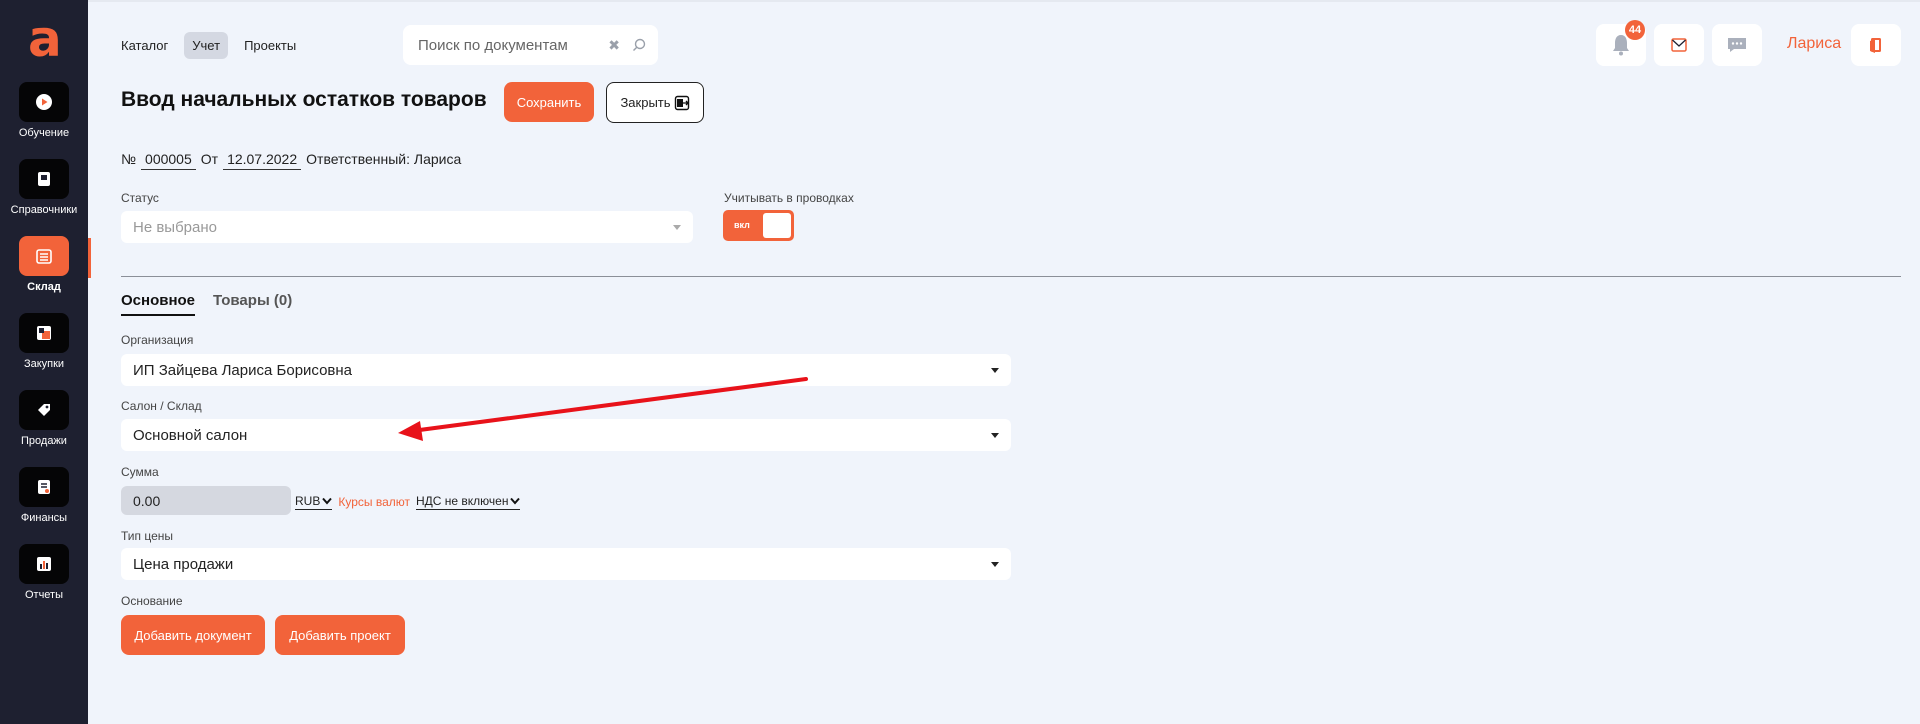 This screenshot has height=724, width=1920. Describe the element at coordinates (304, 99) in the screenshot. I see `page-title: Ввод начальных остатков товаров` at that location.